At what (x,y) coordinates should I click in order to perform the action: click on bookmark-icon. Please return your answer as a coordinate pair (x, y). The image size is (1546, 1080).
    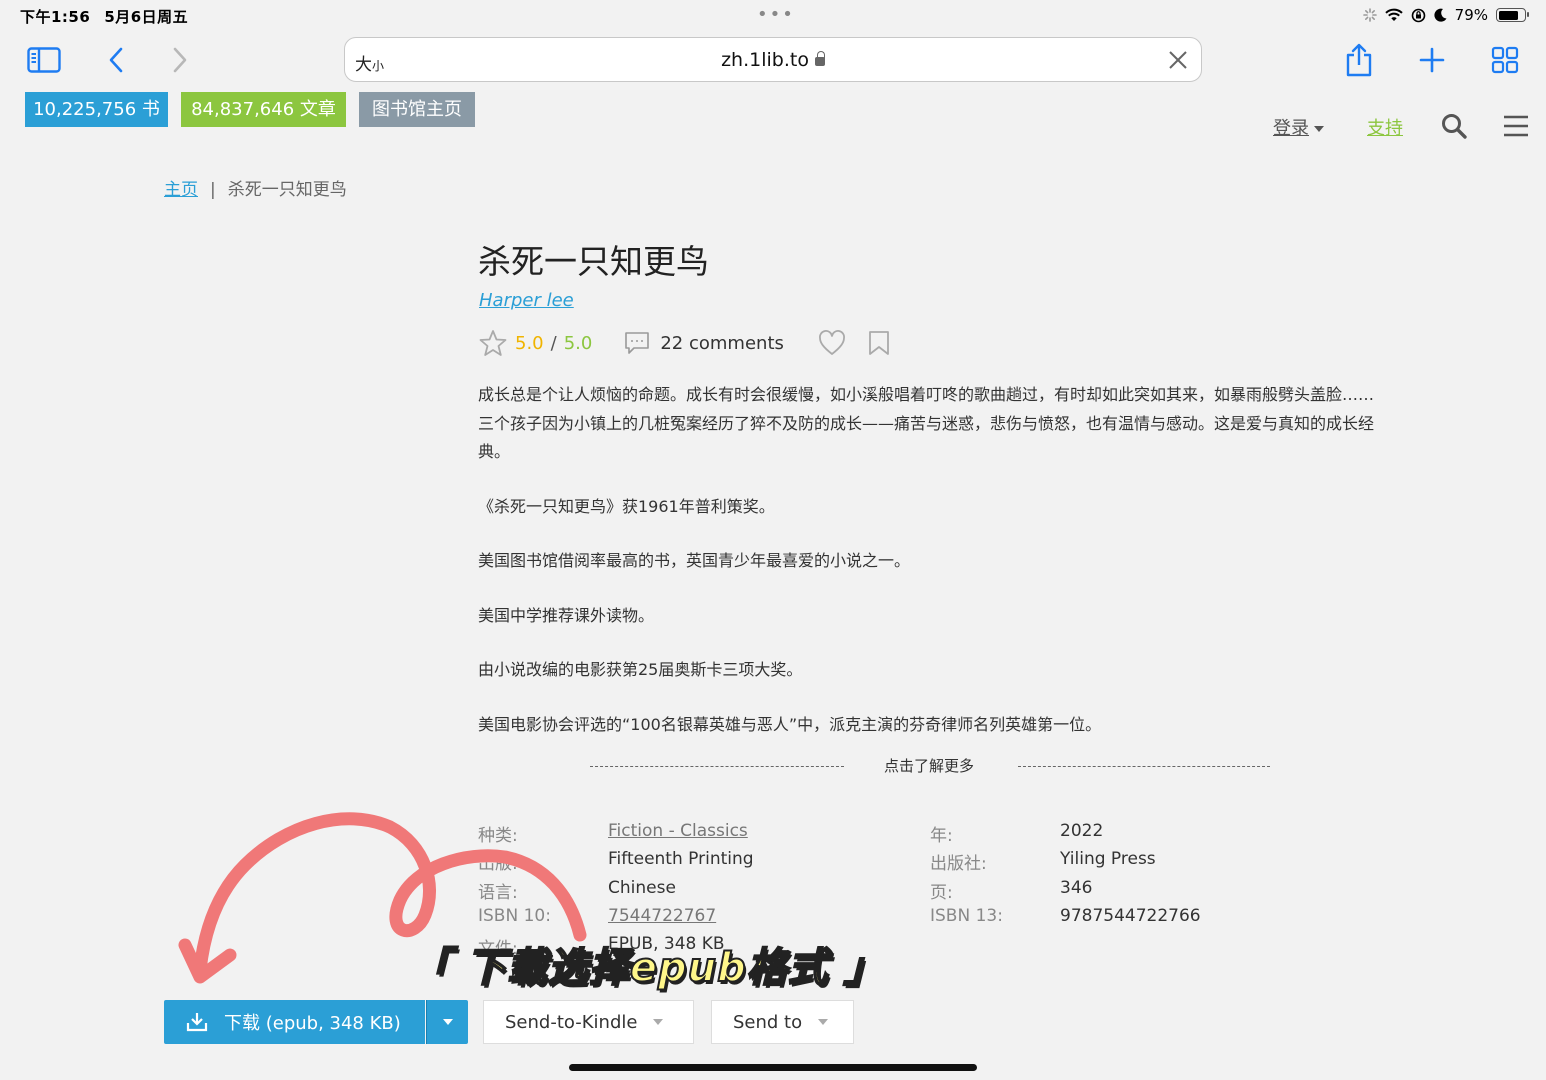
    Looking at the image, I should click on (879, 343).